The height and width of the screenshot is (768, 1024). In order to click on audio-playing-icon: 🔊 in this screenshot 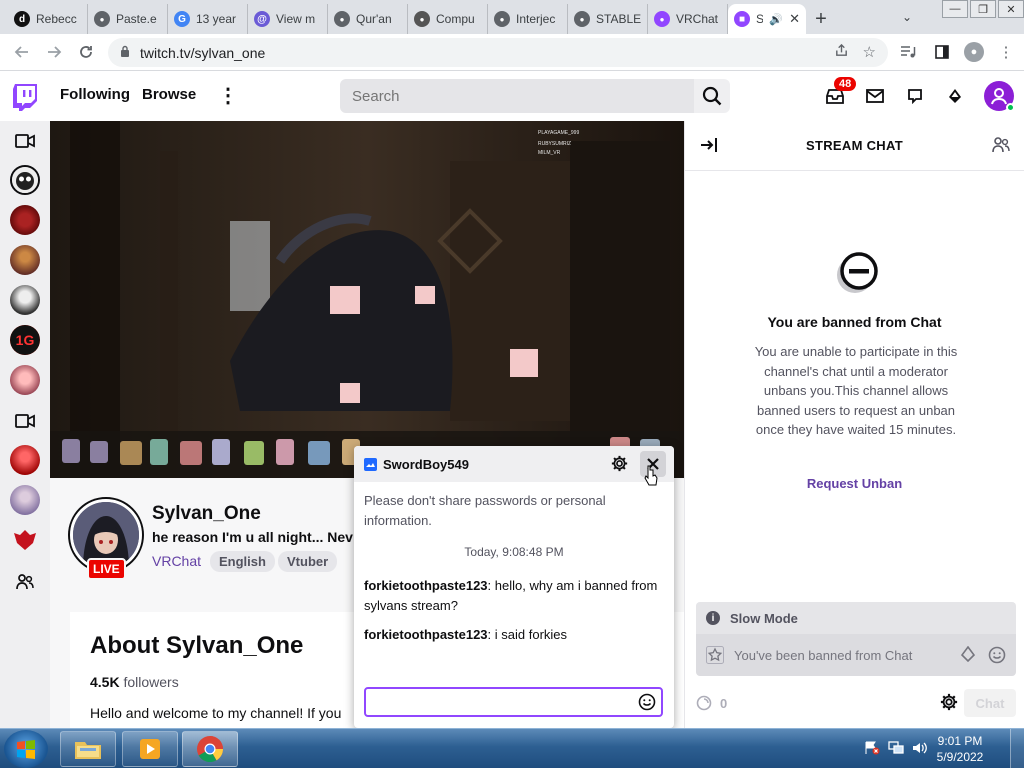, I will do `click(776, 19)`.